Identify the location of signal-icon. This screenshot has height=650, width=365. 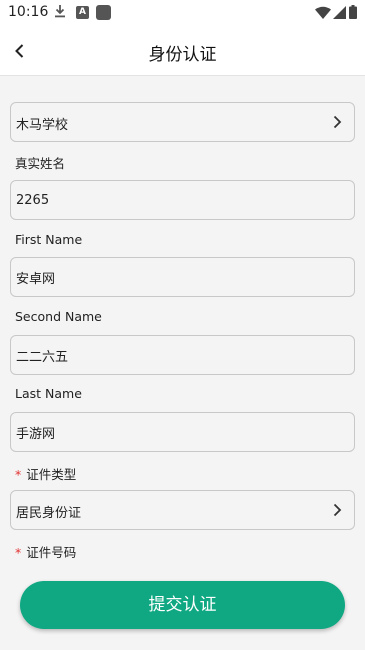
(339, 12).